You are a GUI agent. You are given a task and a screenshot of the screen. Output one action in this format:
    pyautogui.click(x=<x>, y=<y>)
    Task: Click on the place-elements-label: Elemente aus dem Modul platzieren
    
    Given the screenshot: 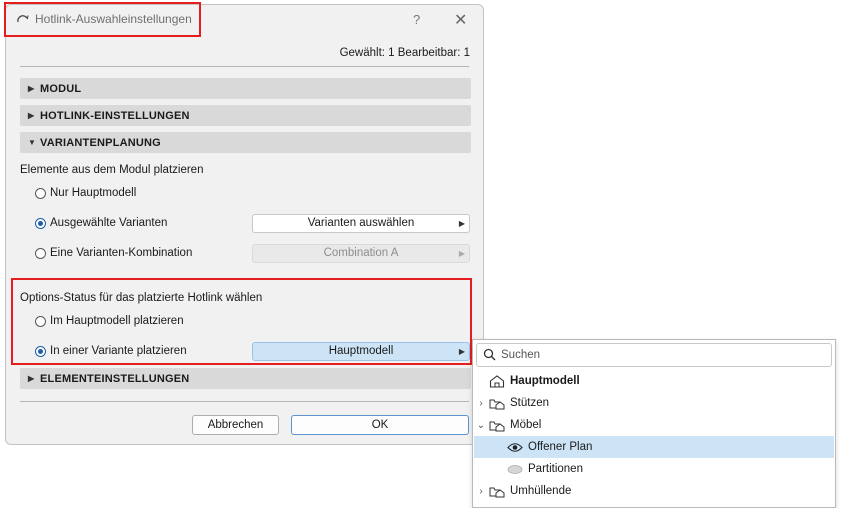 What is the action you would take?
    pyautogui.click(x=112, y=170)
    